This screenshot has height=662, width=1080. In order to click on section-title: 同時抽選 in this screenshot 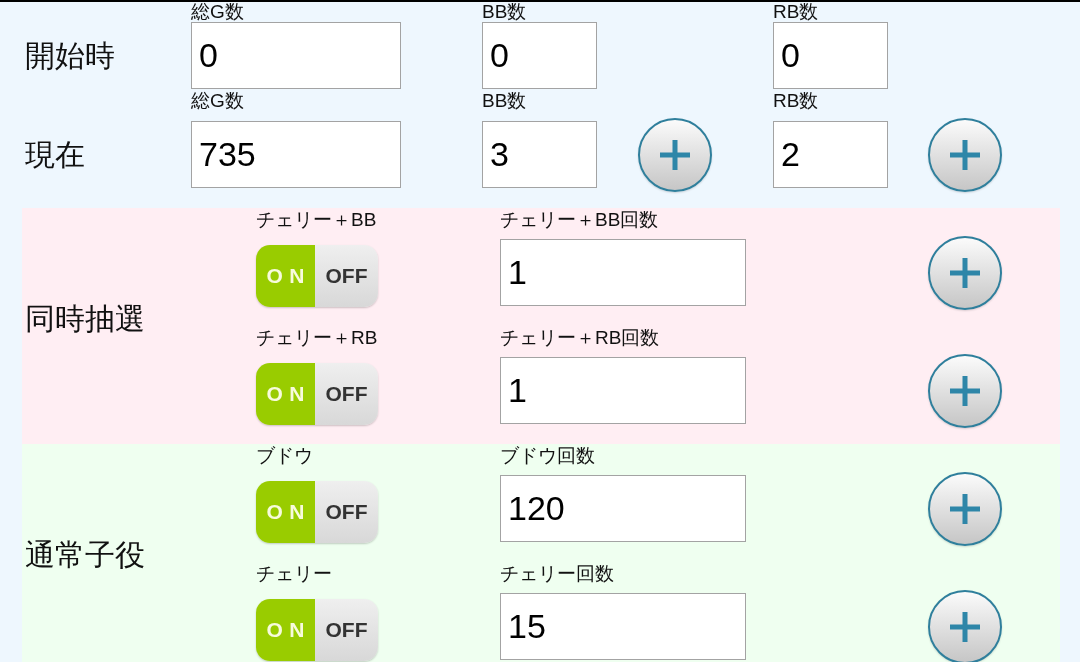, I will do `click(85, 319)`.